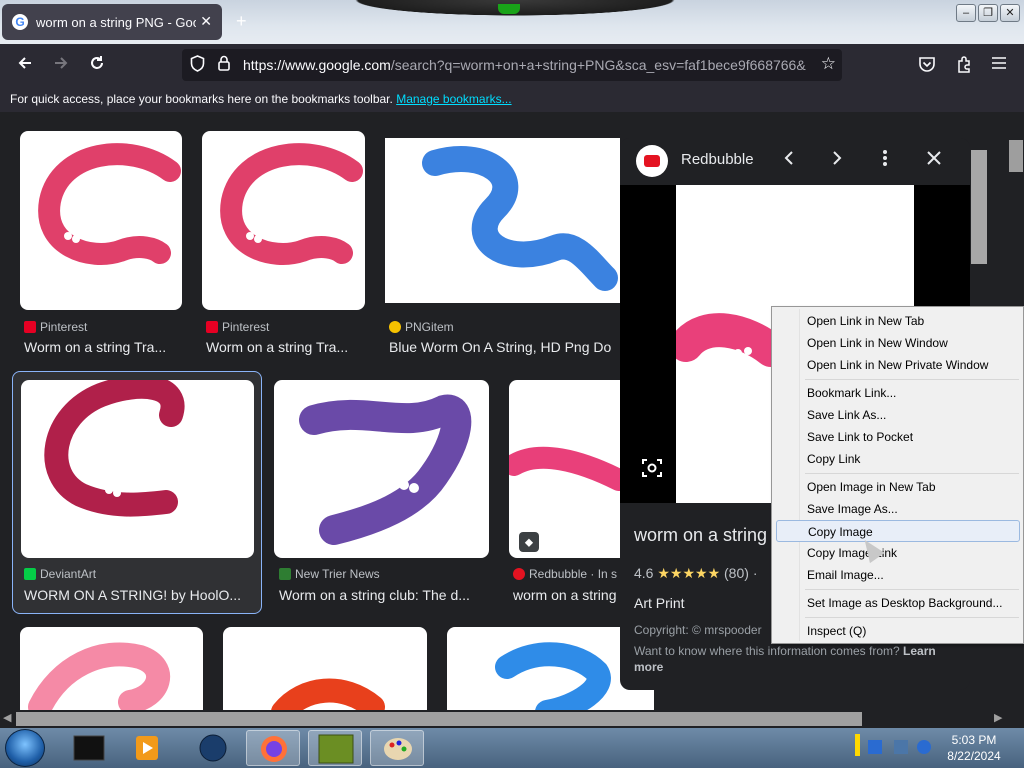  Describe the element at coordinates (999, 65) in the screenshot. I see `menu-hamburger-icon` at that location.